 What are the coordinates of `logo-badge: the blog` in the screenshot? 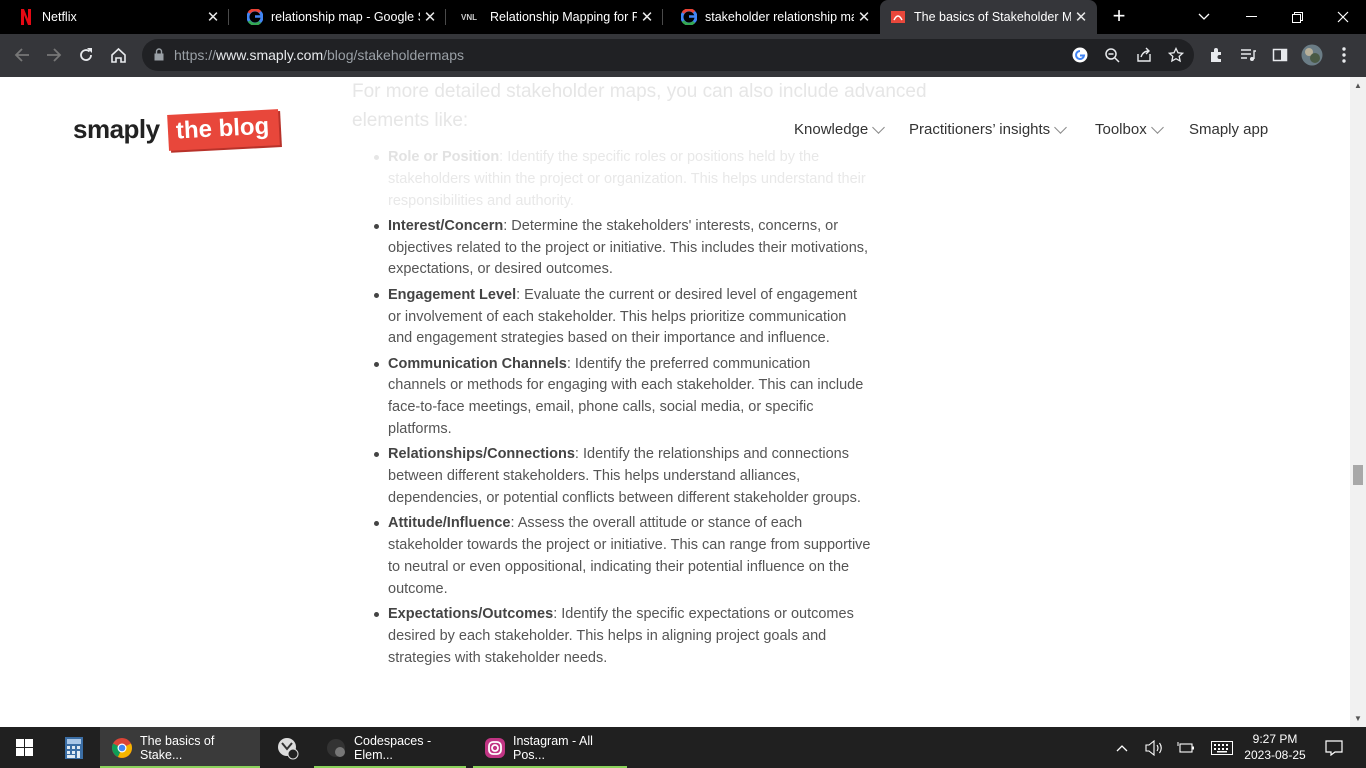 It's located at (223, 130).